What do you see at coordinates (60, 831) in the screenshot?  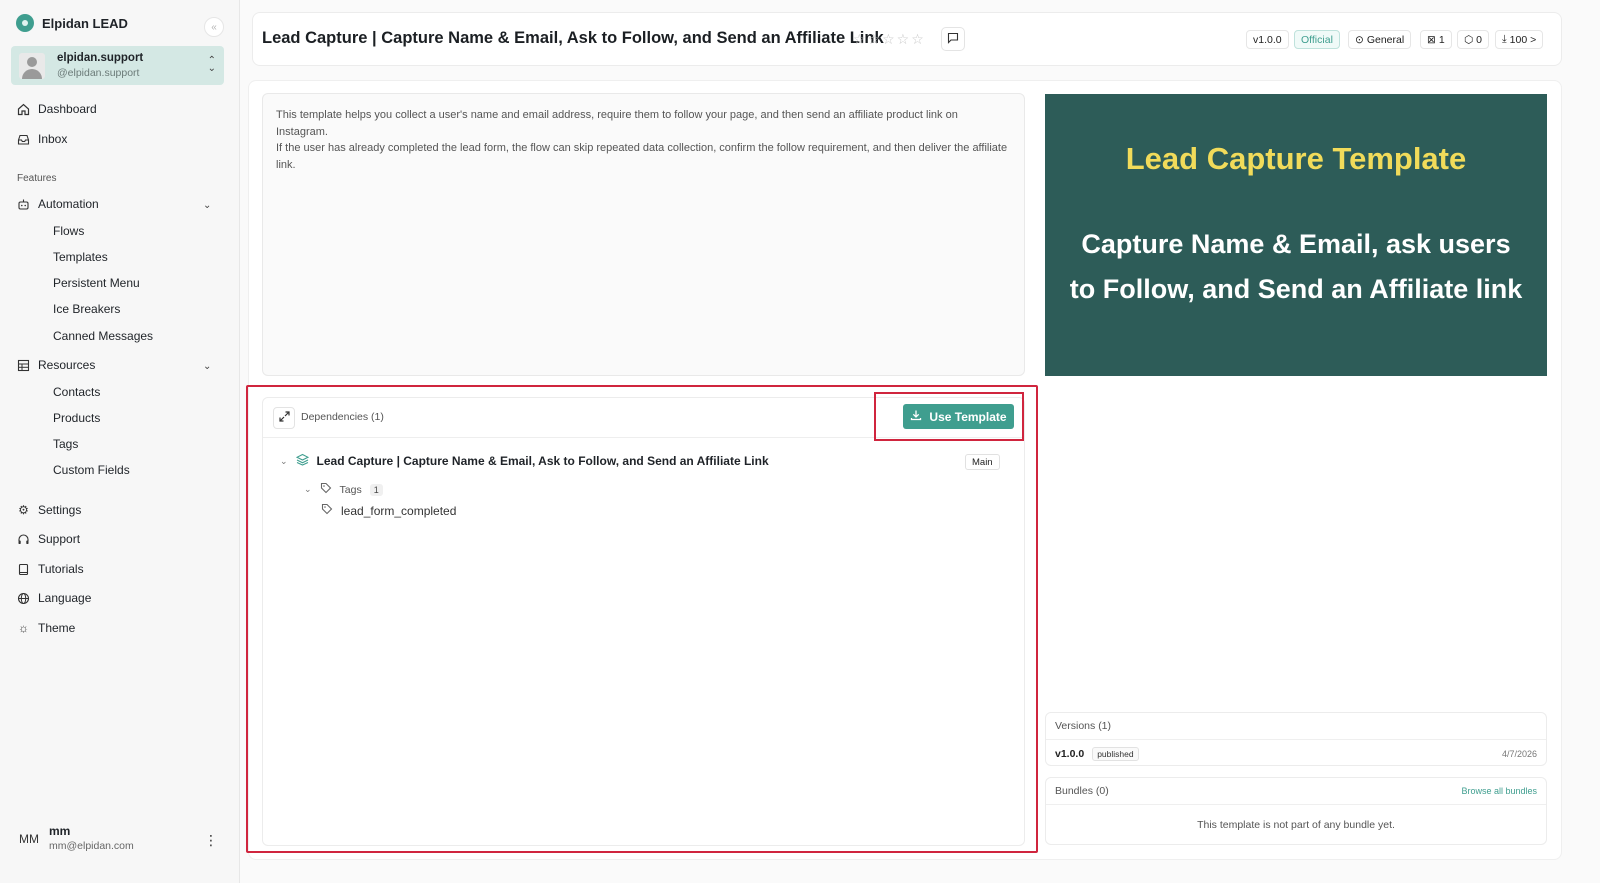 I see `user-name: mm` at bounding box center [60, 831].